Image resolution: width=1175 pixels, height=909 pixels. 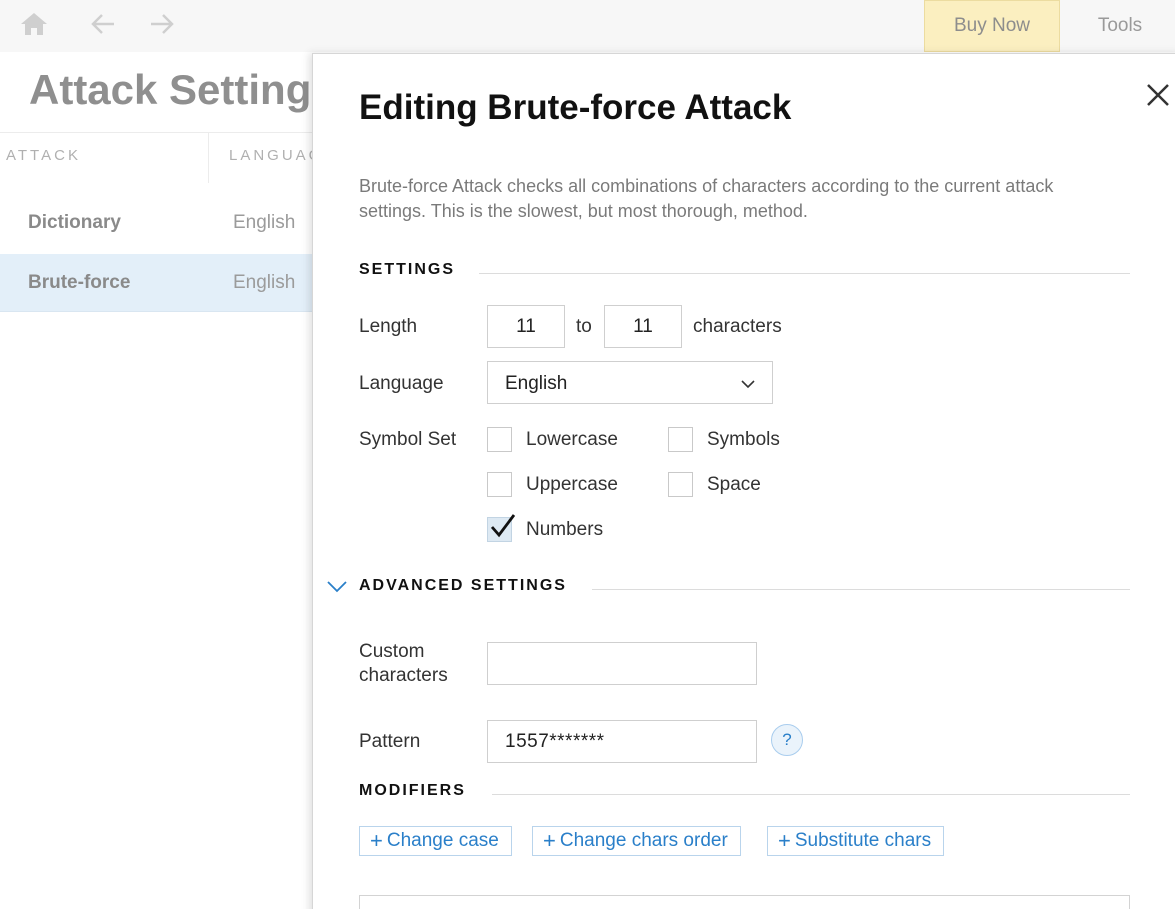 What do you see at coordinates (992, 26) in the screenshot?
I see `buy-now-button: Buy Now` at bounding box center [992, 26].